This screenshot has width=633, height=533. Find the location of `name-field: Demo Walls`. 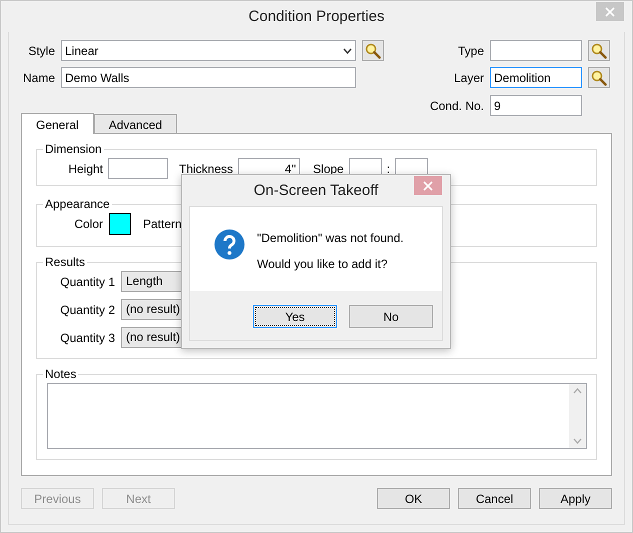

name-field: Demo Walls is located at coordinates (208, 77).